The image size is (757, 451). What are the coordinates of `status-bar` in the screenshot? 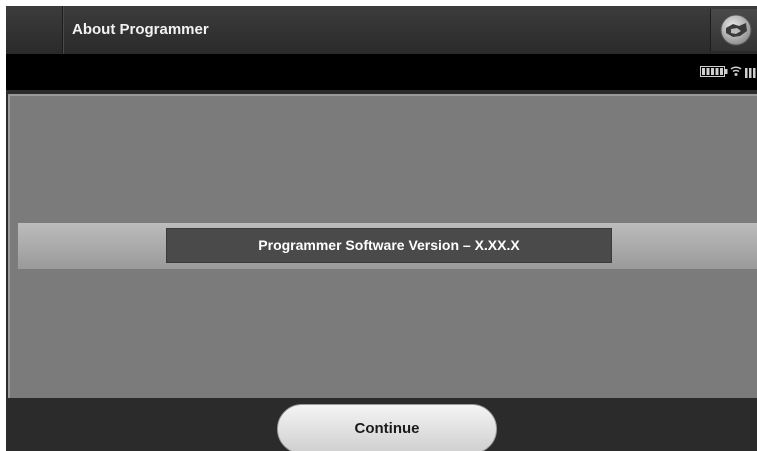 It's located at (381, 72).